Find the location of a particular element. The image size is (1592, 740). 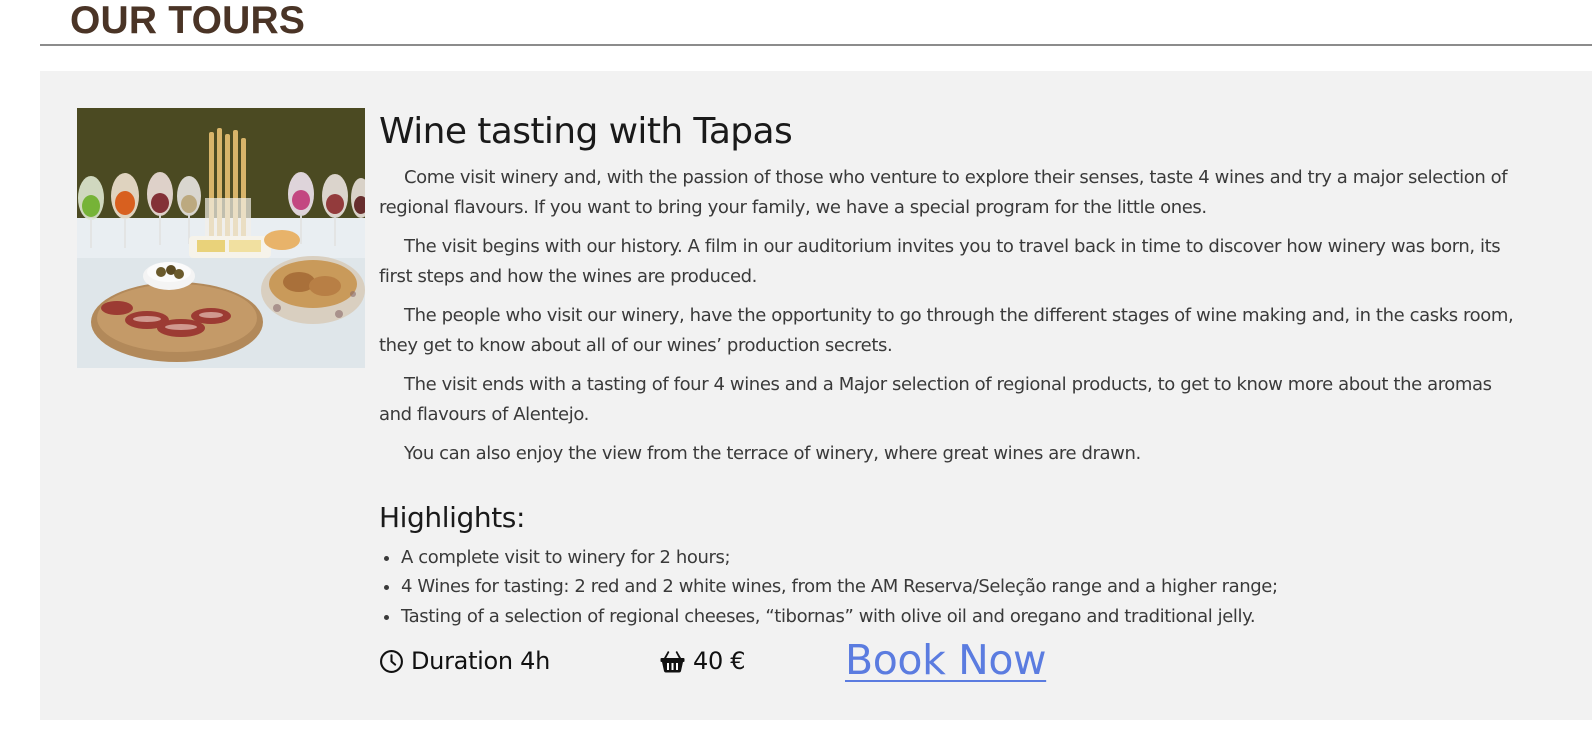

price: 40 € is located at coordinates (702, 661).